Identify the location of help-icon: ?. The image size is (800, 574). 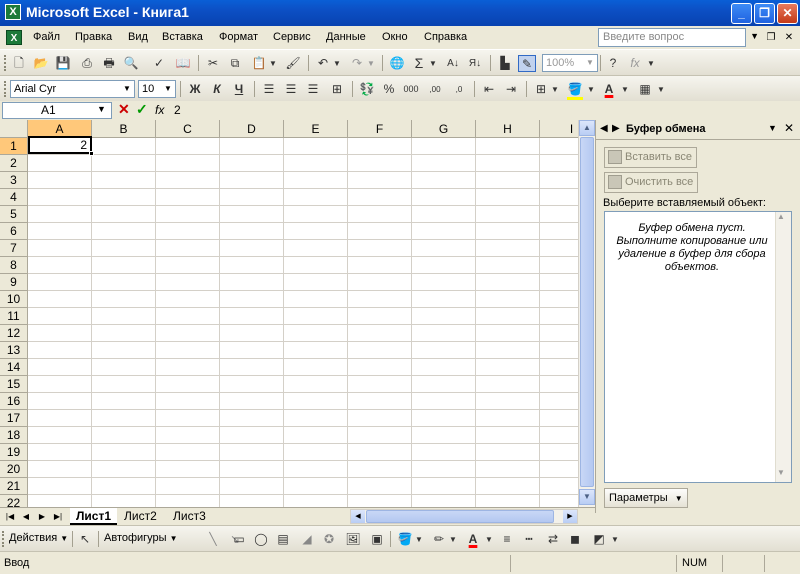
(613, 63).